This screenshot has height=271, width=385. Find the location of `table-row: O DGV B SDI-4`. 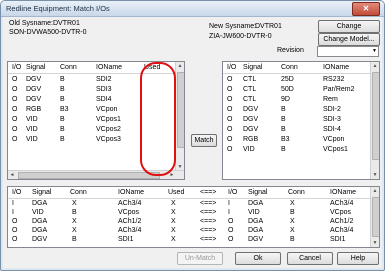

table-row: O DGV B SDI-4 is located at coordinates (297, 130).